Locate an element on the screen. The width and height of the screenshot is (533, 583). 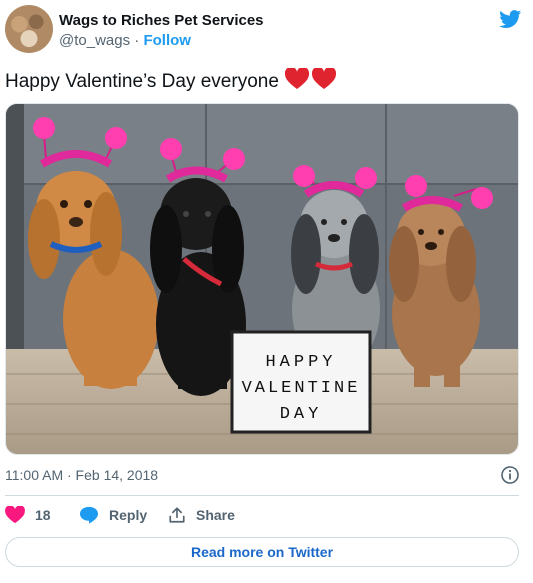
reply-bubble-icon is located at coordinates (89, 515).